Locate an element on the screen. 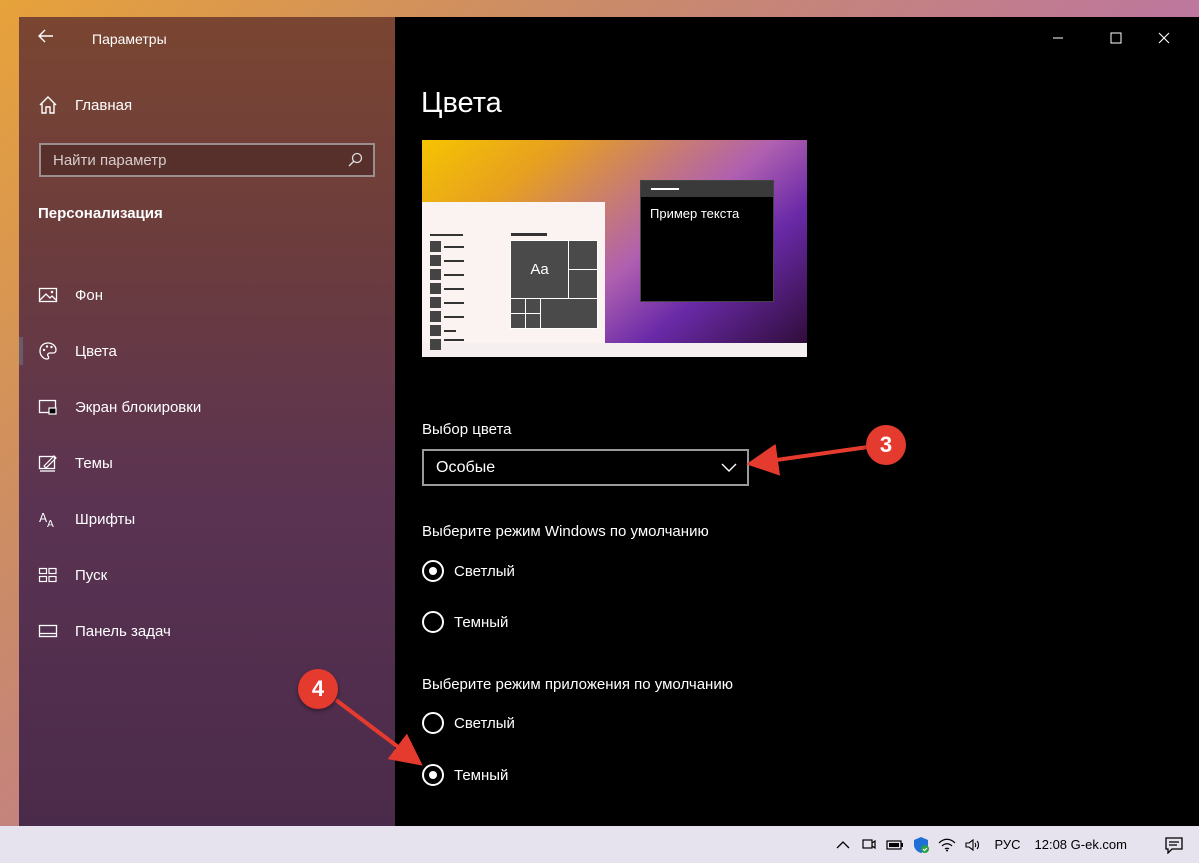 This screenshot has width=1199, height=863. sidebar-item-label: Цвета is located at coordinates (96, 351).